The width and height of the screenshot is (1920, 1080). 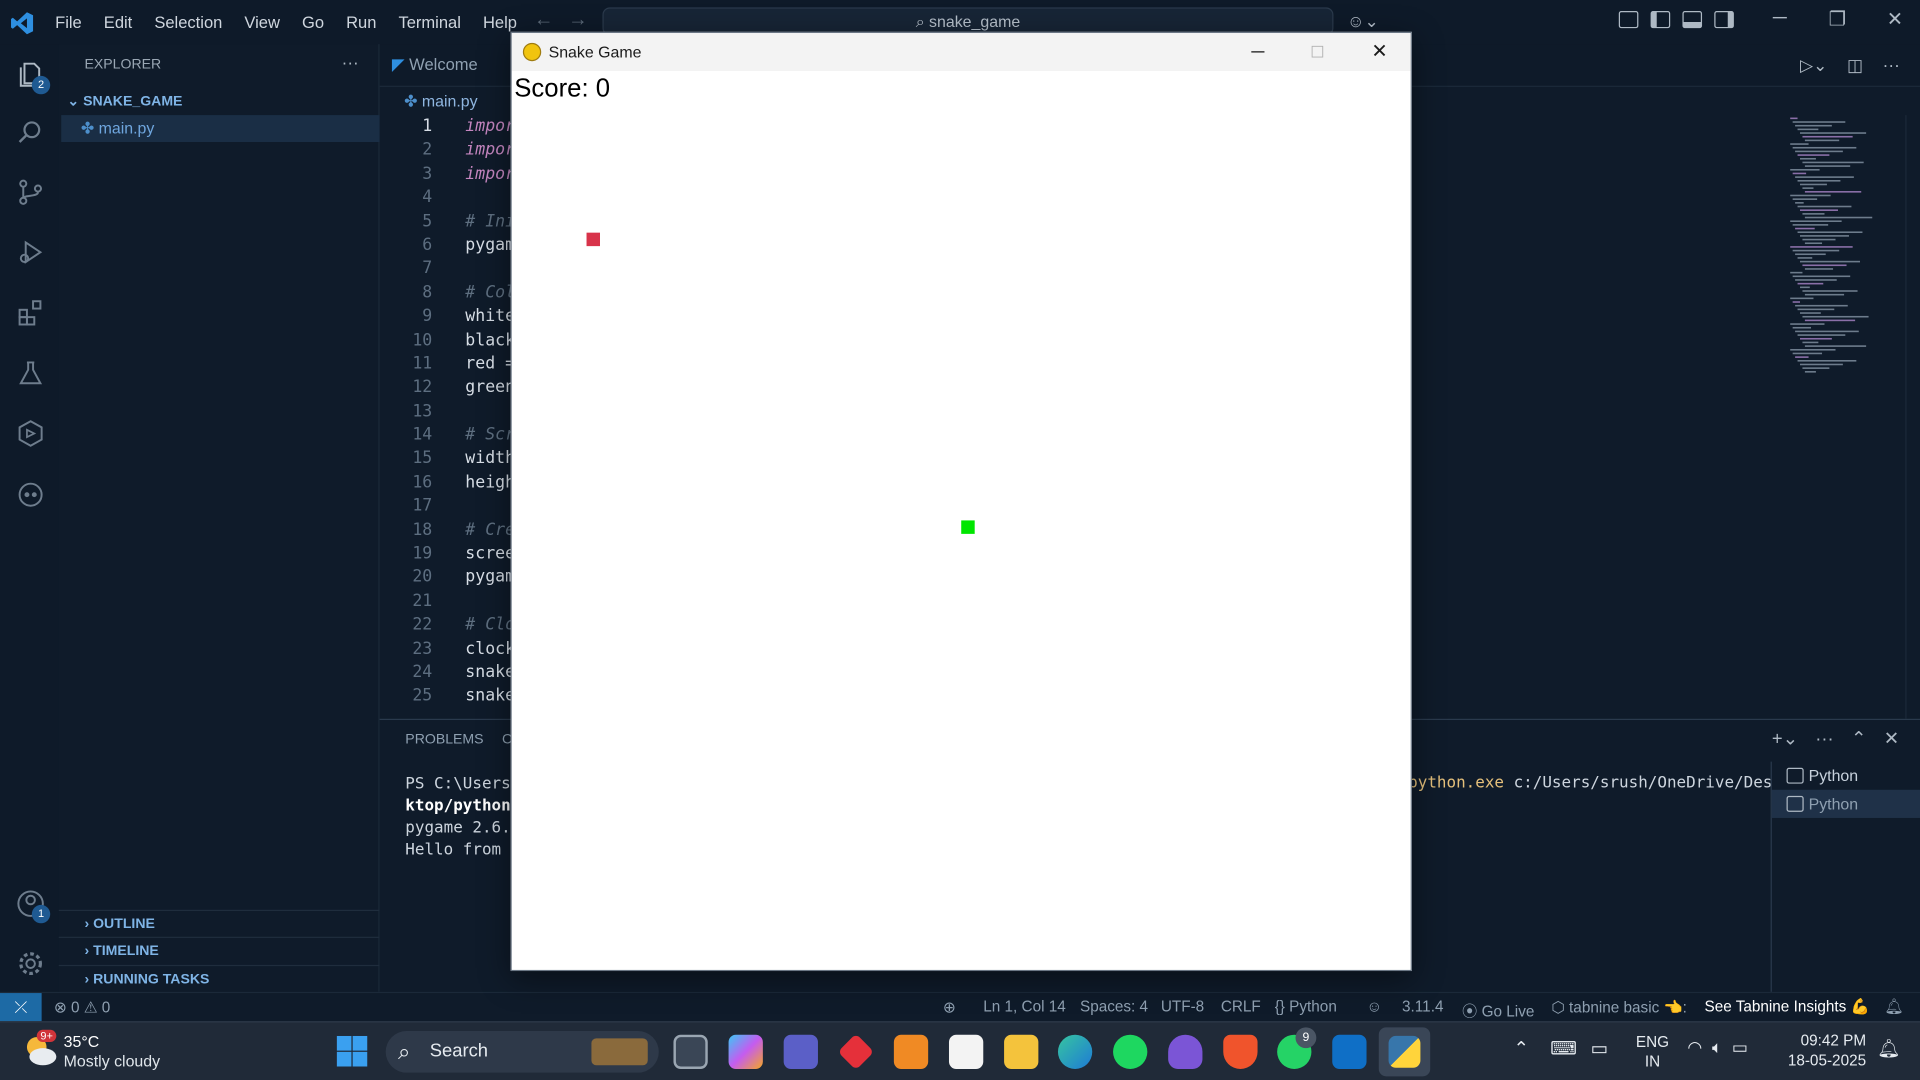 I want to click on restore-icon: ❐, so click(x=1838, y=19).